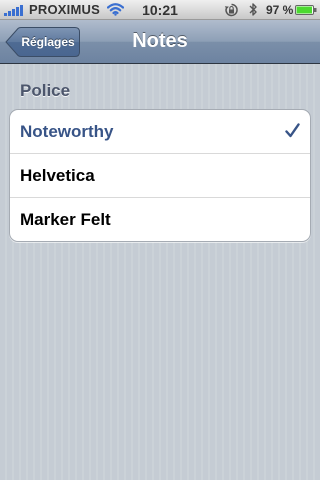  What do you see at coordinates (45, 90) in the screenshot?
I see `section-header: Police` at bounding box center [45, 90].